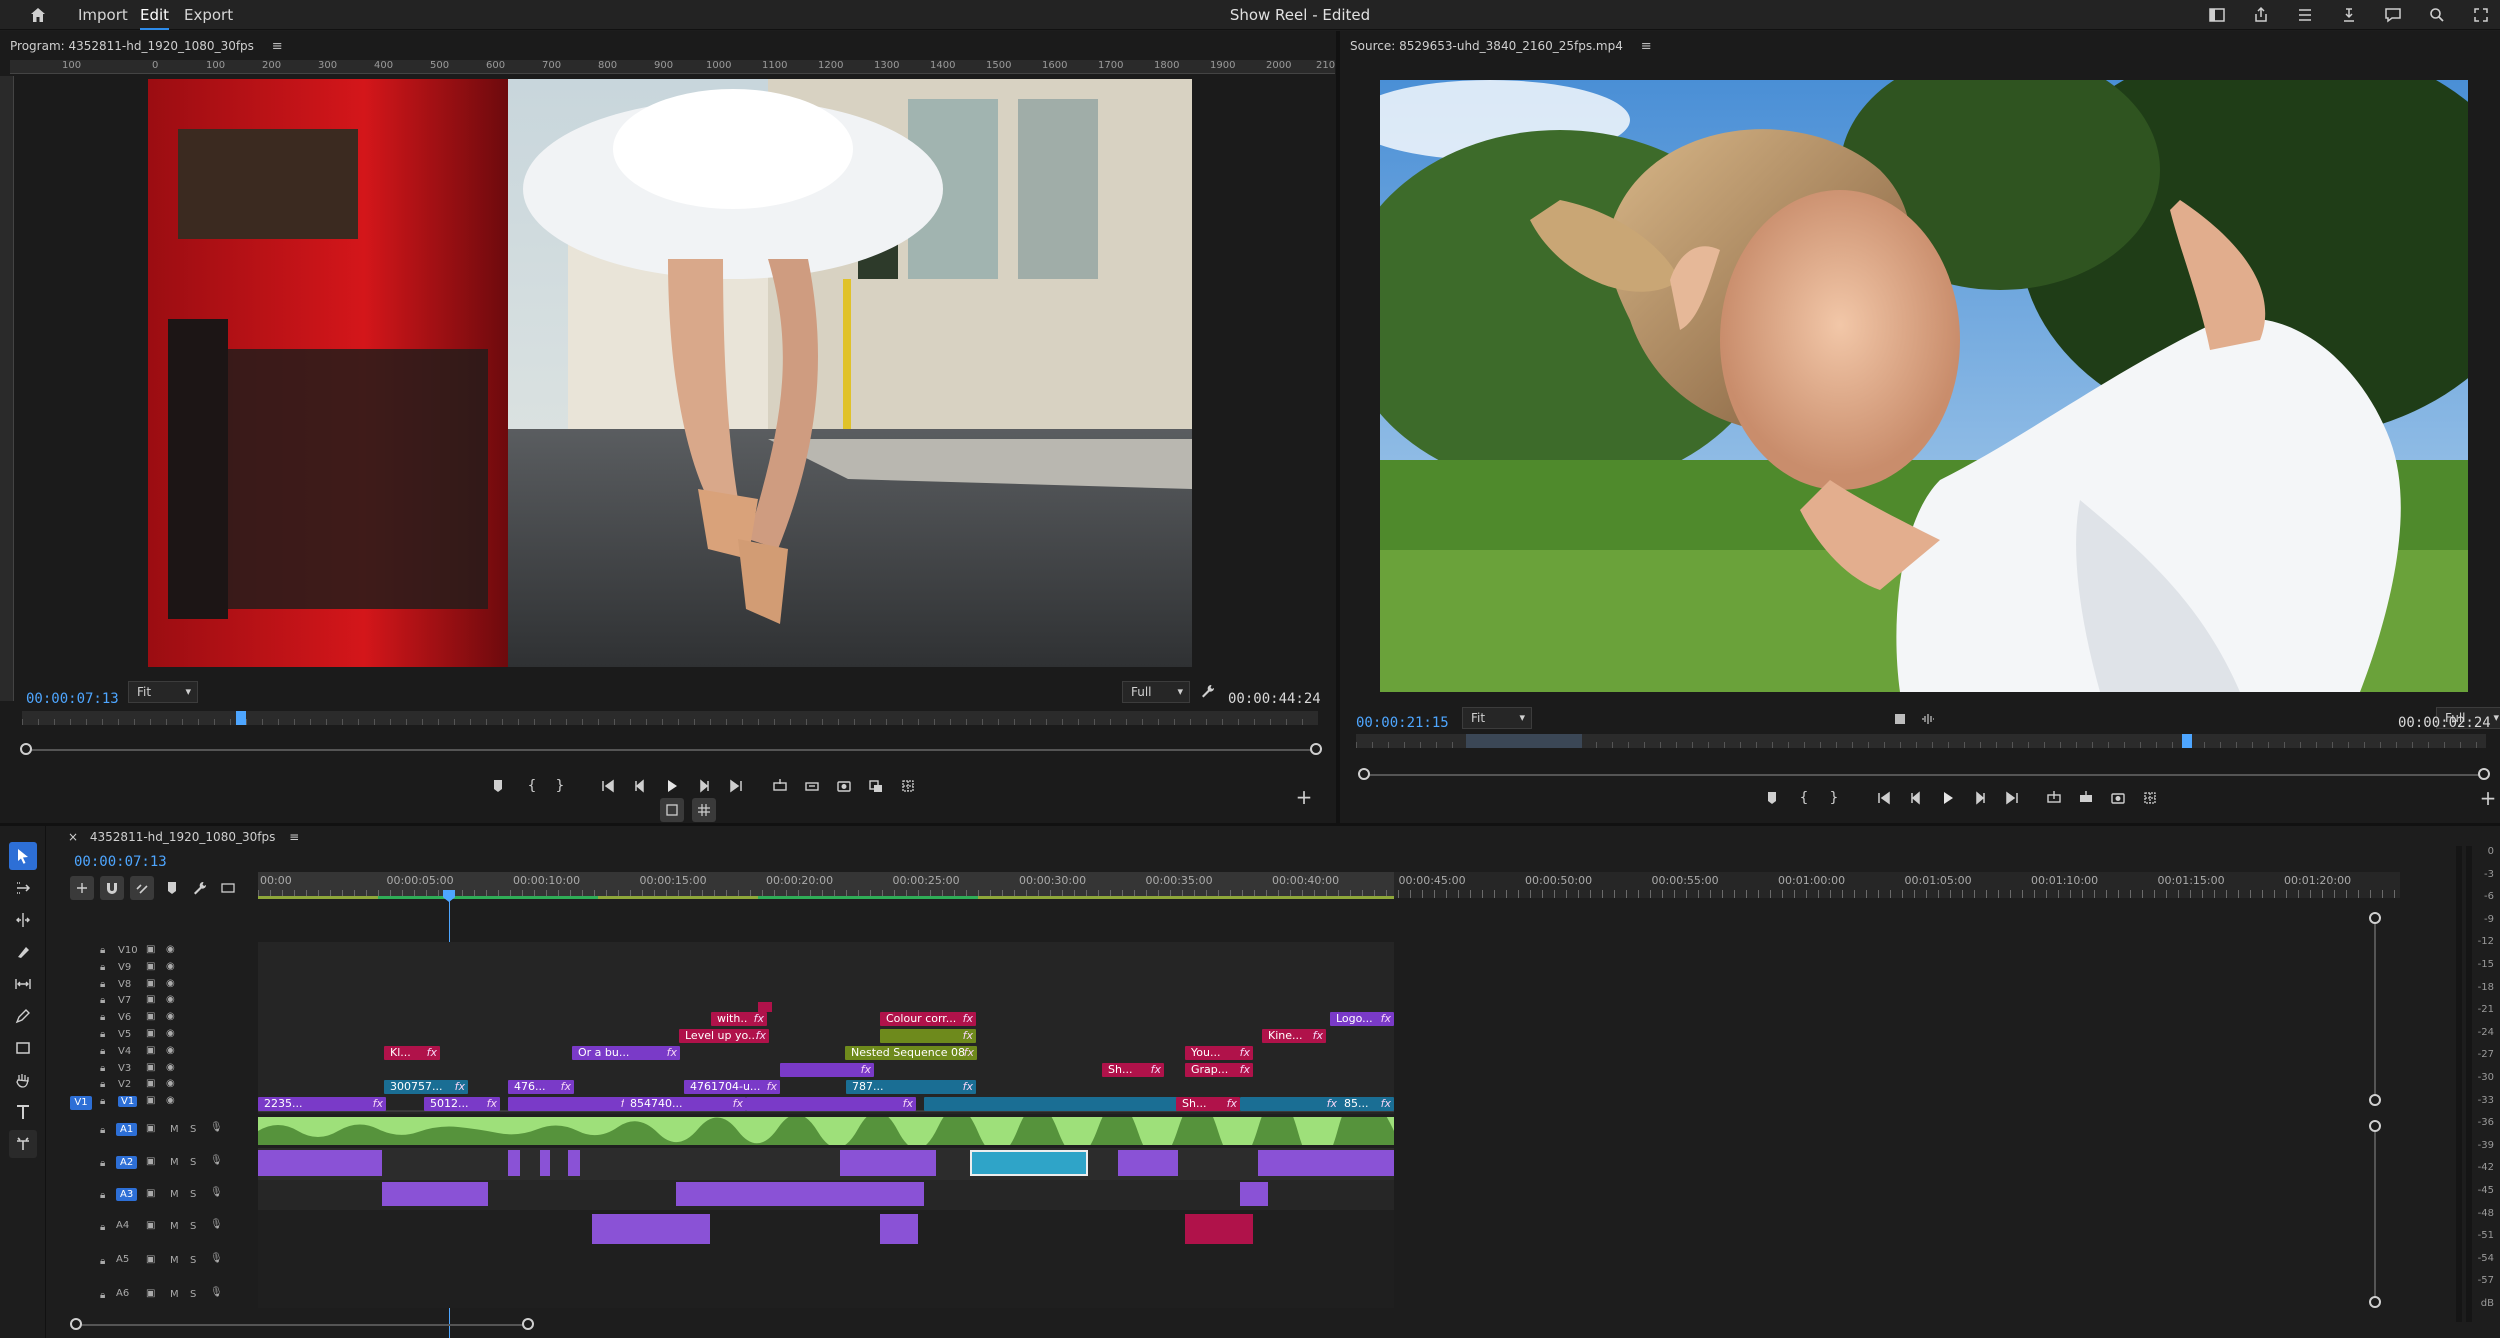 The image size is (2500, 1338). What do you see at coordinates (163, 692) in the screenshot?
I see `program-fit-dropdown: Fit ▾` at bounding box center [163, 692].